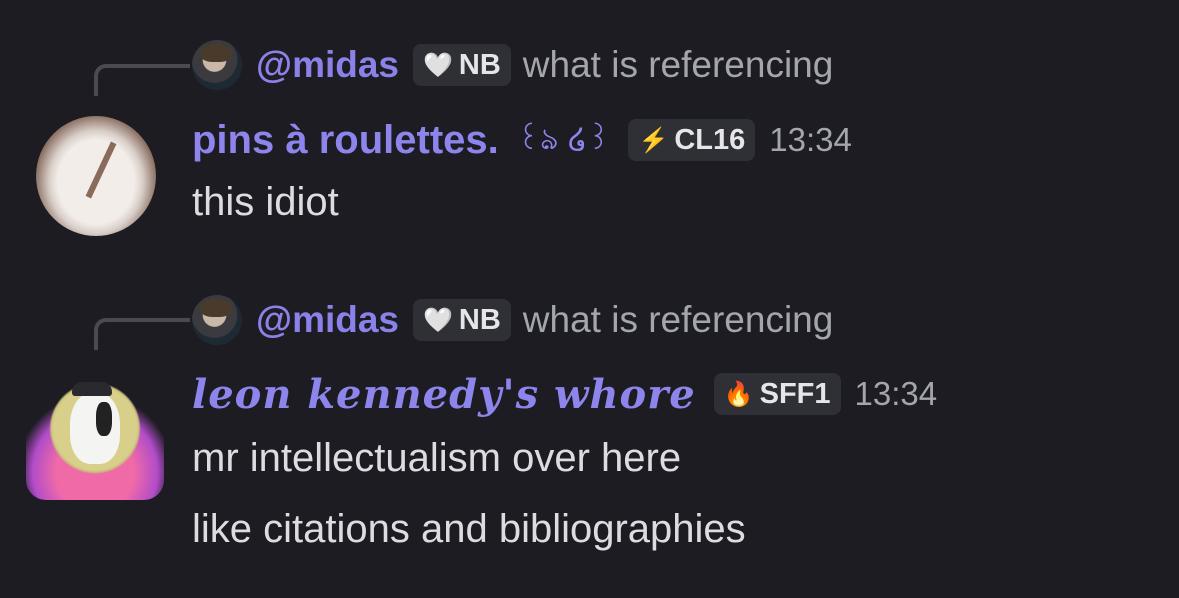  What do you see at coordinates (345, 140) in the screenshot?
I see `author-name: pins à roulettes.` at bounding box center [345, 140].